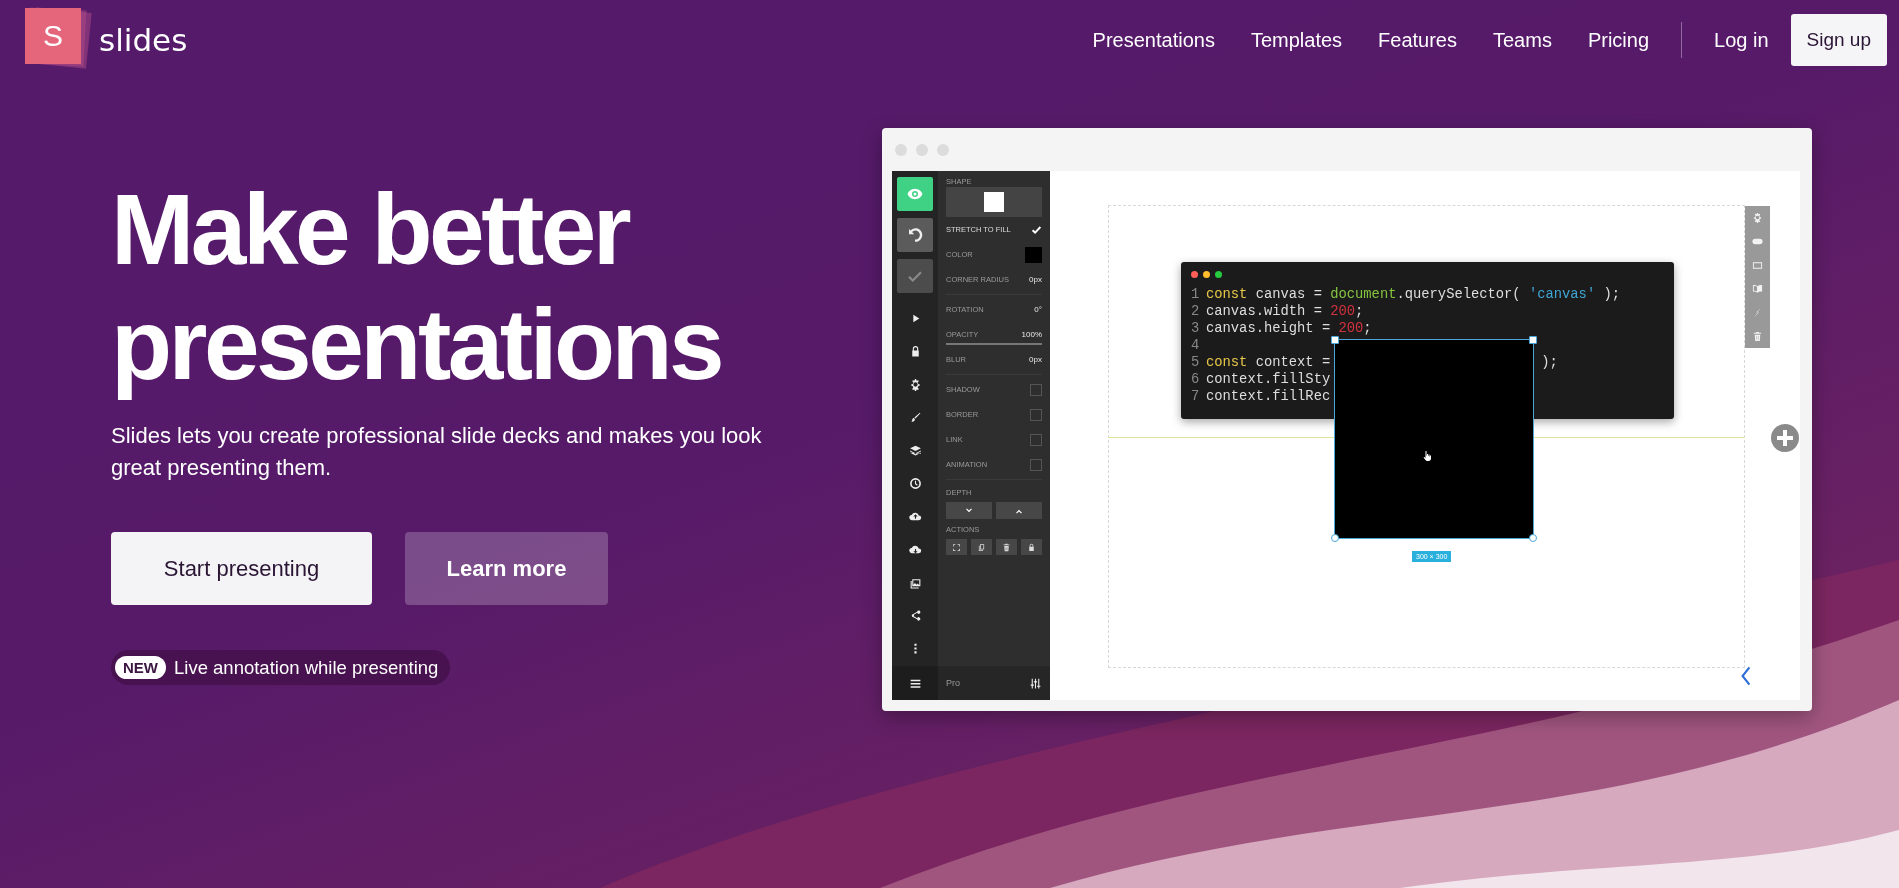  I want to click on new-badge: NEW, so click(140, 667).